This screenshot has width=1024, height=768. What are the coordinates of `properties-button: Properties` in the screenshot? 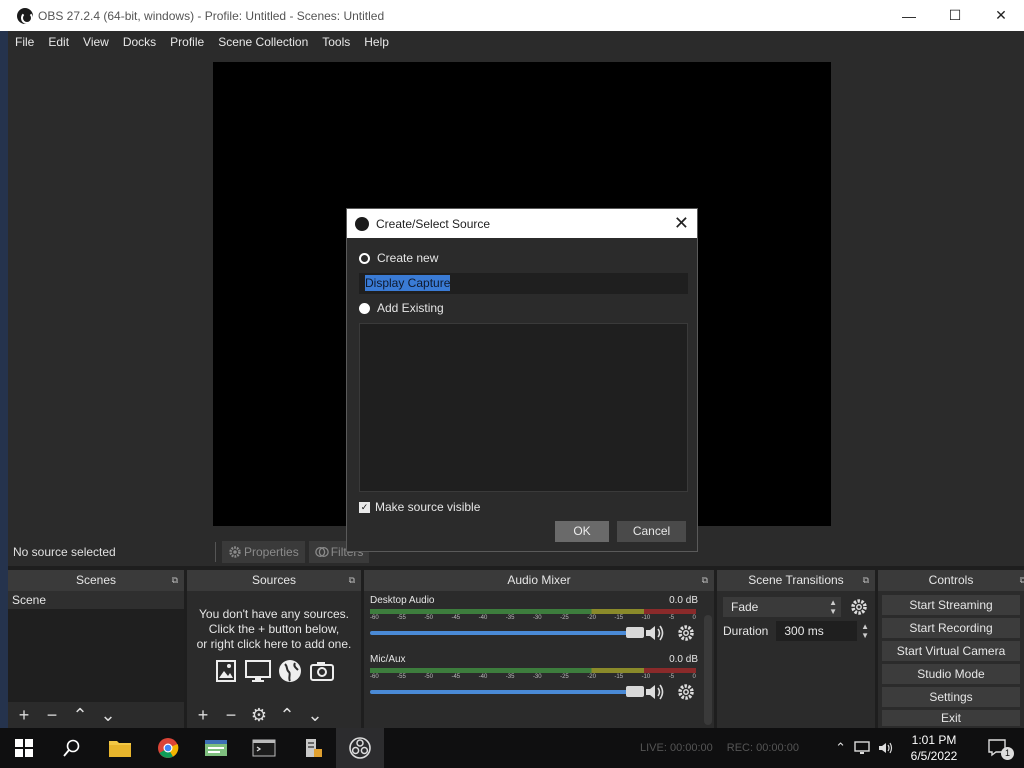 It's located at (263, 552).